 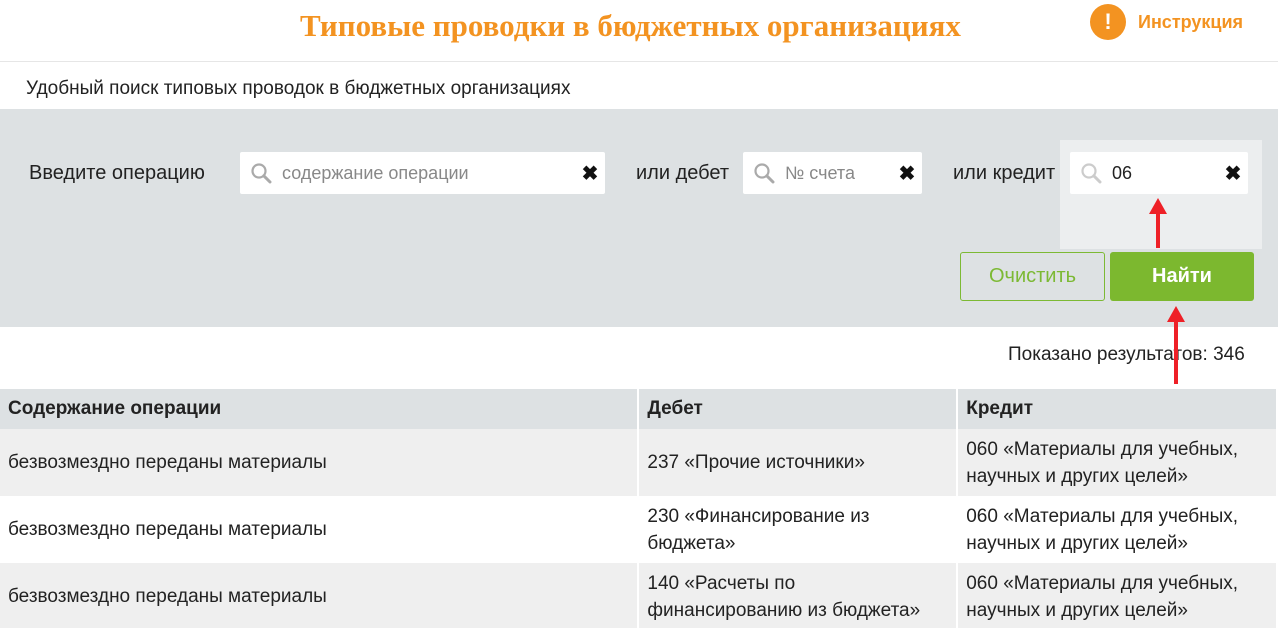 What do you see at coordinates (1117, 409) in the screenshot?
I see `header-credit: Кредит` at bounding box center [1117, 409].